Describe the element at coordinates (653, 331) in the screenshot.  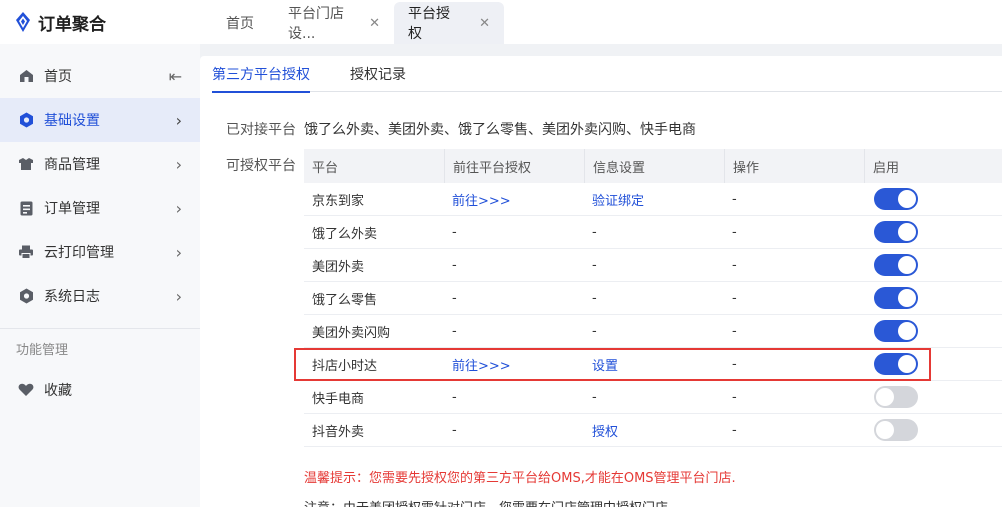
I see `table-row: 美团外卖闪购 - - -` at that location.